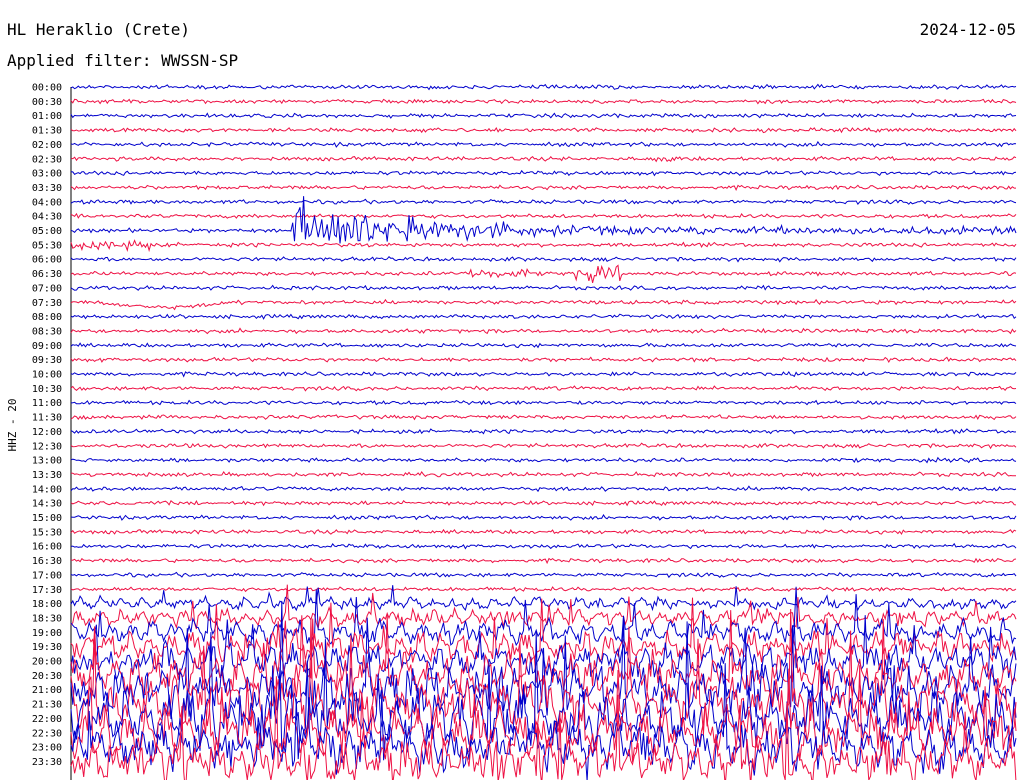  What do you see at coordinates (47, 733) in the screenshot?
I see `time-label: 22:30` at bounding box center [47, 733].